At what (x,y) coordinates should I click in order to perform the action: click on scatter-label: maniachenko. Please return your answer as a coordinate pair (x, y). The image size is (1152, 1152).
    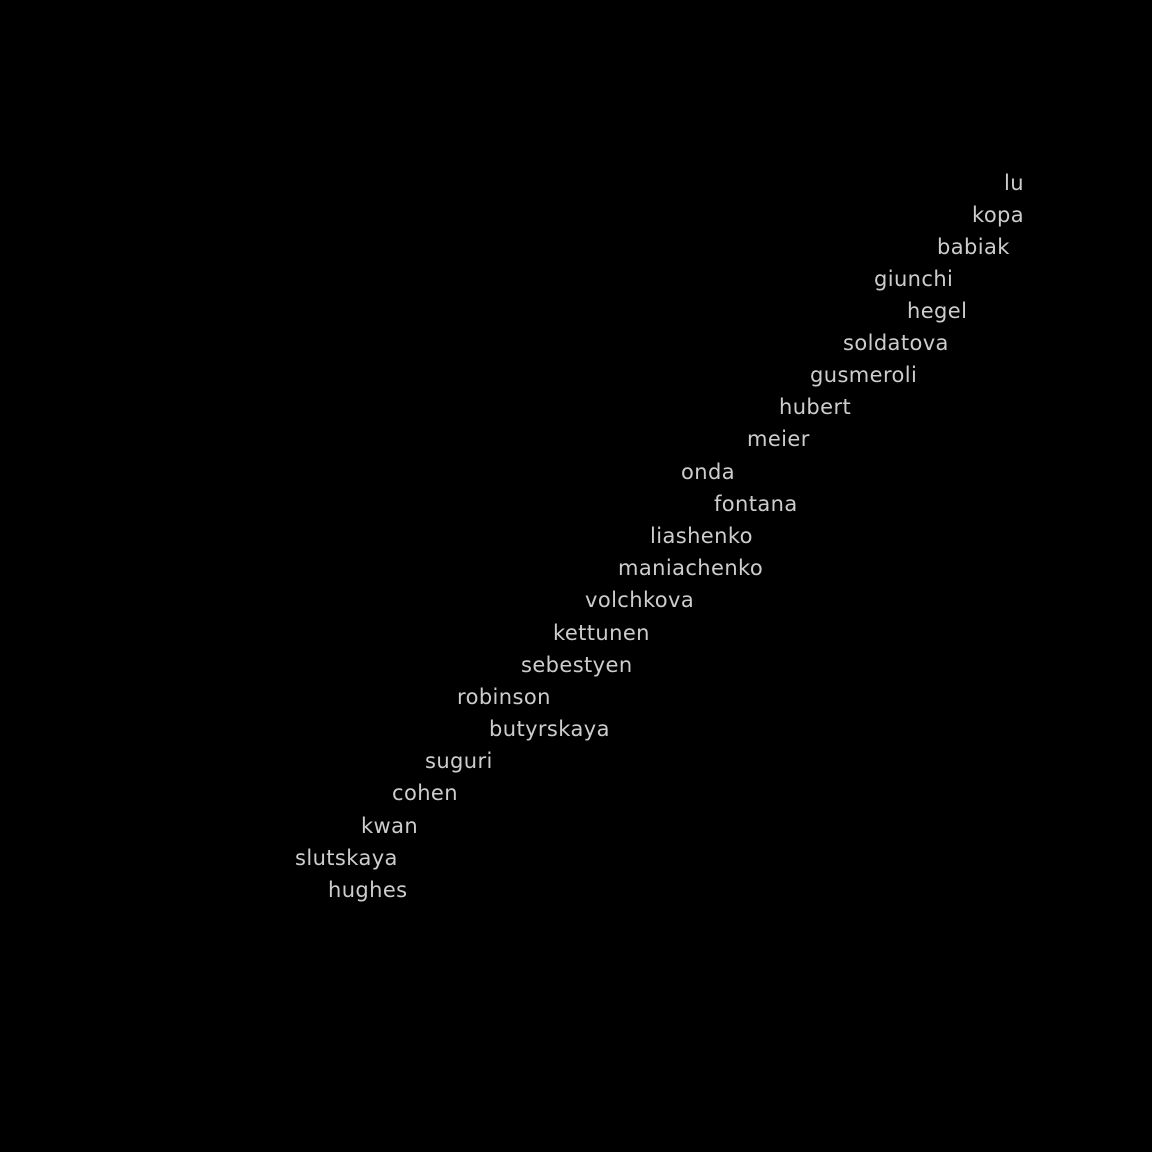
    Looking at the image, I should click on (691, 568).